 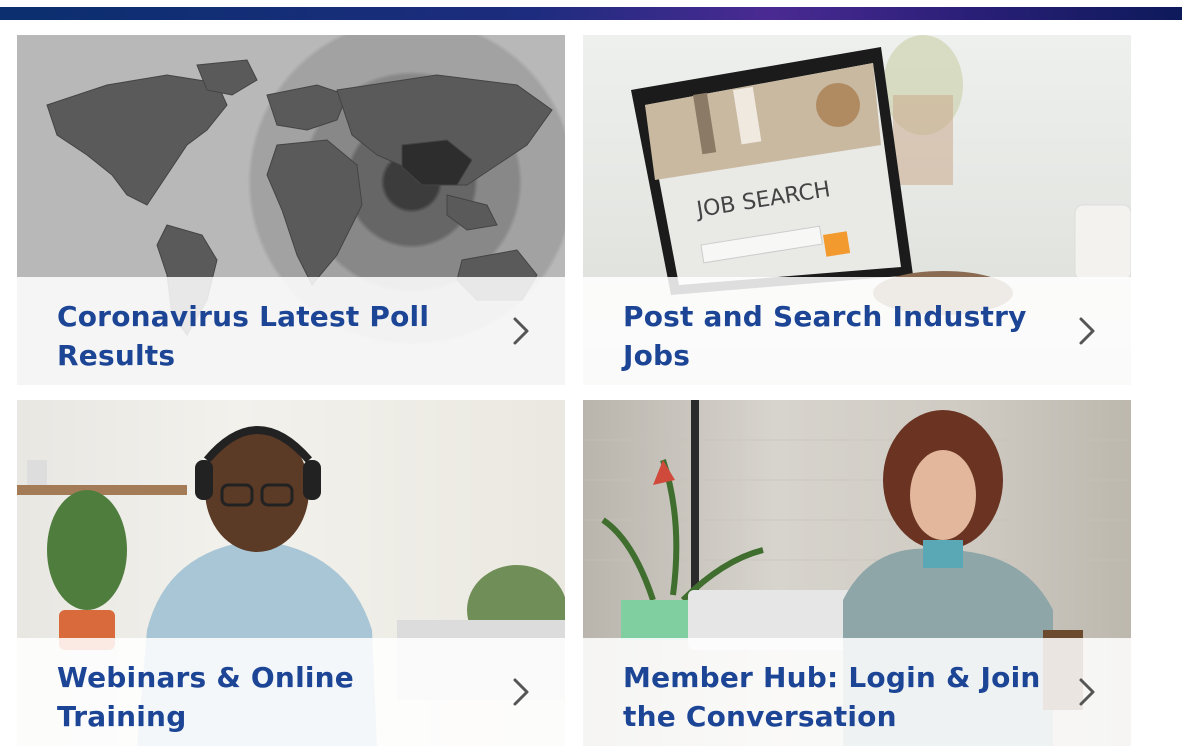 What do you see at coordinates (205, 697) in the screenshot?
I see `card-title: Webinars & Online Training` at bounding box center [205, 697].